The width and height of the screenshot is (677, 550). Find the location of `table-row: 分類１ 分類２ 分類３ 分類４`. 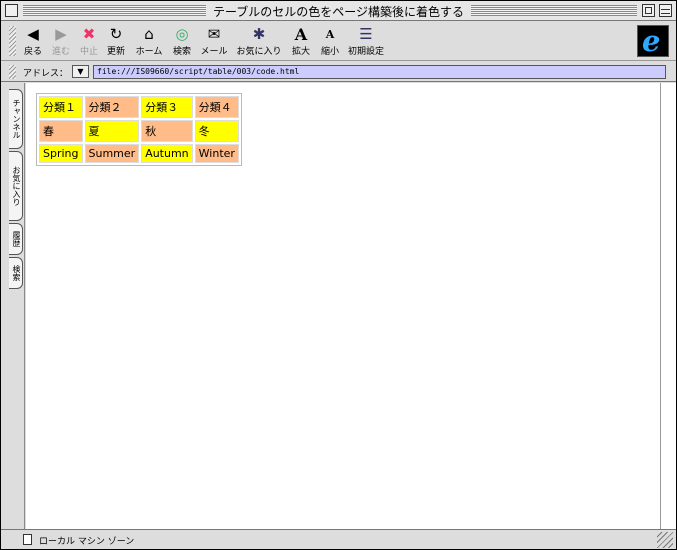

table-row: 分類１ 分類２ 分類３ 分類４ is located at coordinates (139, 107).